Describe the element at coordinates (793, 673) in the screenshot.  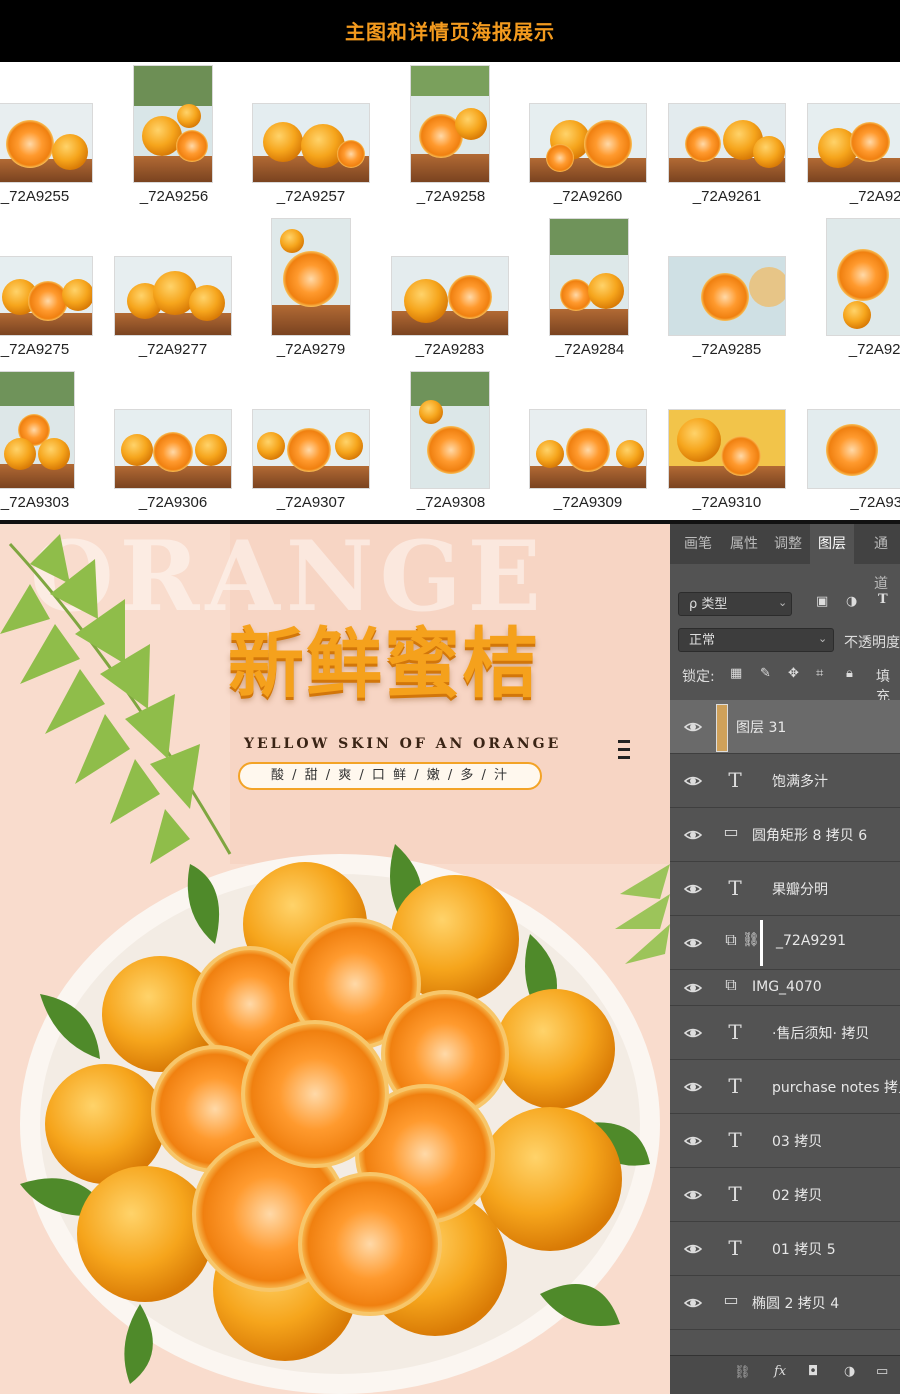
I see `move-icon: ✥` at that location.